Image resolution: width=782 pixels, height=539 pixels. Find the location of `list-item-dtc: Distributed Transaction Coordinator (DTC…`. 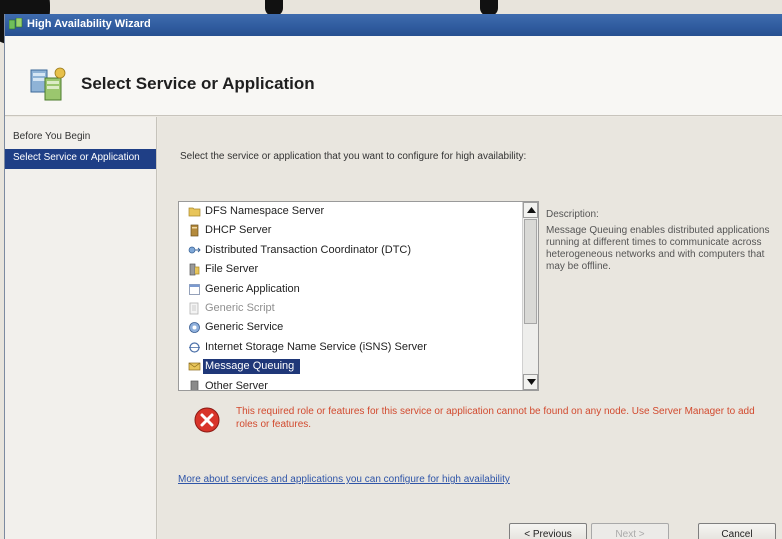

list-item-dtc: Distributed Transaction Coordinator (DTC… is located at coordinates (358, 250).